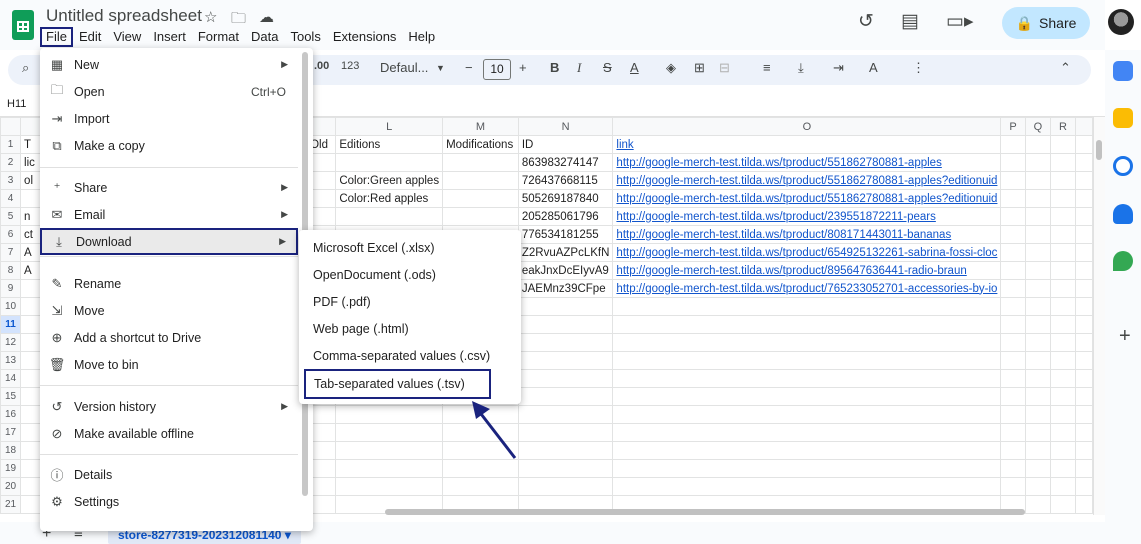 Image resolution: width=1141 pixels, height=544 pixels. I want to click on fill-color-icon: ◈, so click(671, 68).